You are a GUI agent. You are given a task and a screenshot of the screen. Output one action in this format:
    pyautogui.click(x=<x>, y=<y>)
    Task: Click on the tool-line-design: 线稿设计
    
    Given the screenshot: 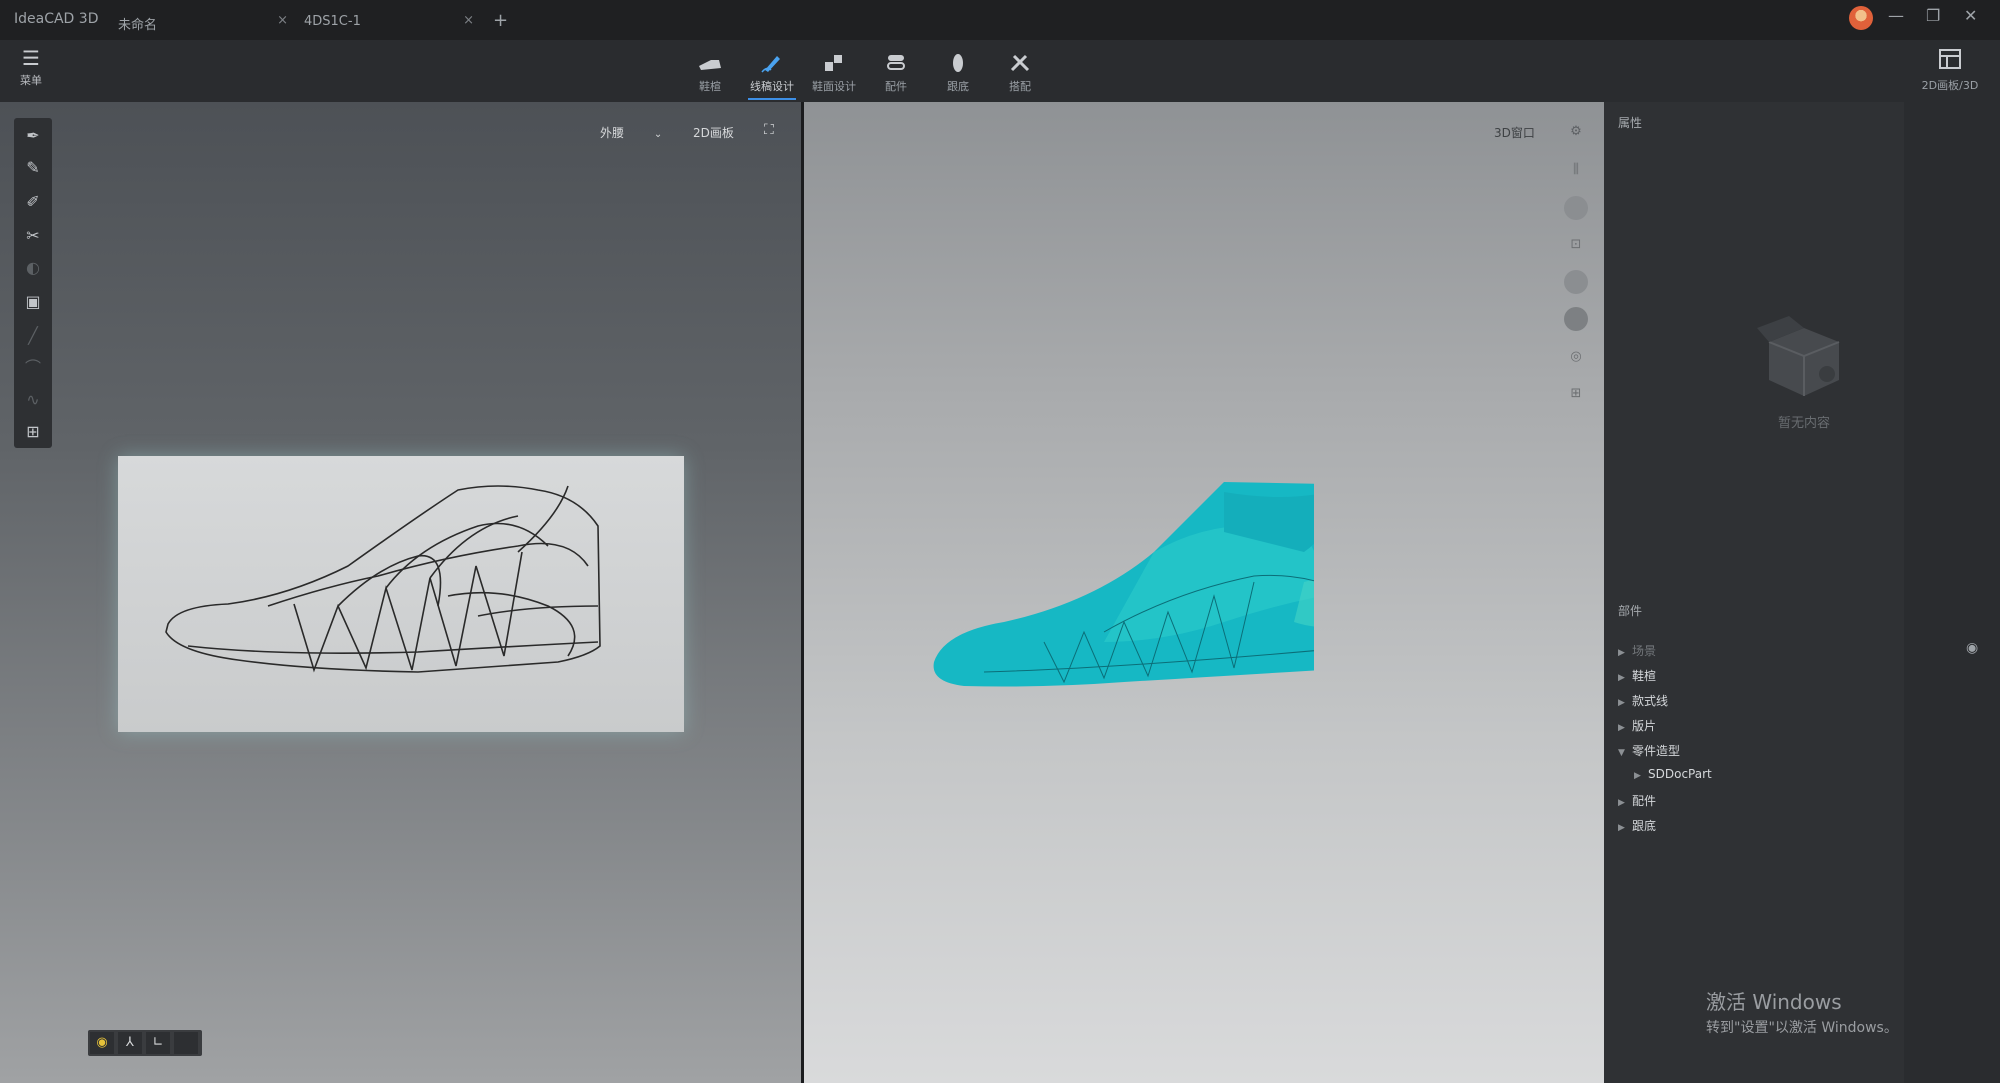 What is the action you would take?
    pyautogui.click(x=772, y=76)
    